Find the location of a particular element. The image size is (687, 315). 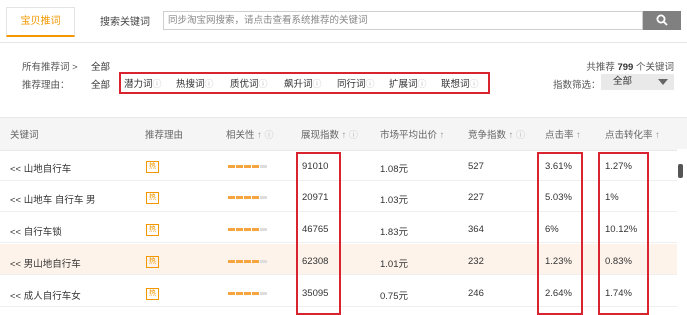

cvr-cell: 1.74% is located at coordinates (618, 293).